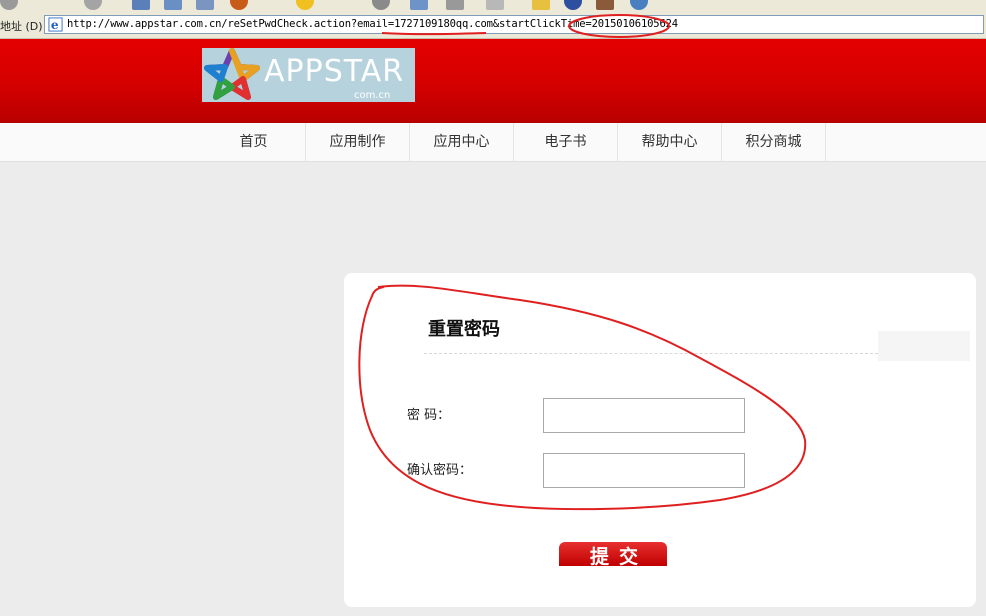  Describe the element at coordinates (644, 470) in the screenshot. I see `confirm-password-field` at that location.